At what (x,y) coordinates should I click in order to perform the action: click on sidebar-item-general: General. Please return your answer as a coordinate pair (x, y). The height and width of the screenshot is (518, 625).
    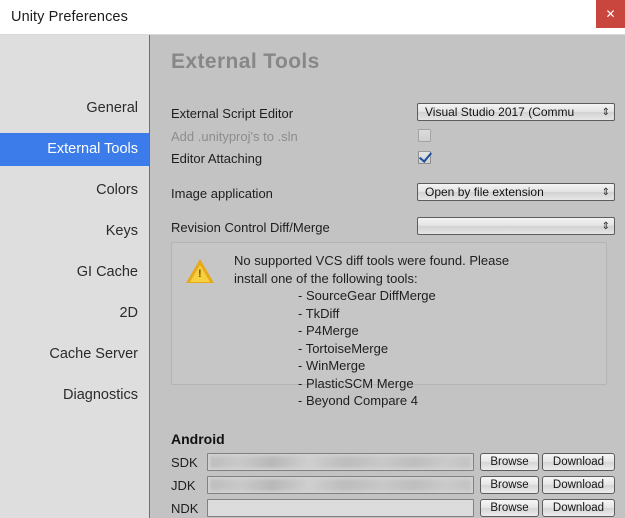
    Looking at the image, I should click on (74, 108).